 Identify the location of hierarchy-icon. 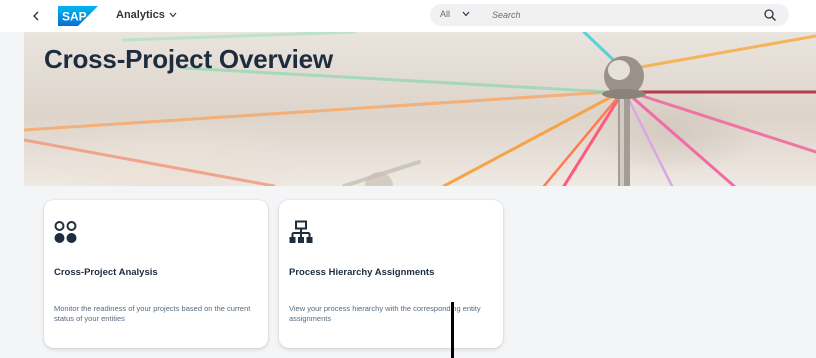
(301, 231).